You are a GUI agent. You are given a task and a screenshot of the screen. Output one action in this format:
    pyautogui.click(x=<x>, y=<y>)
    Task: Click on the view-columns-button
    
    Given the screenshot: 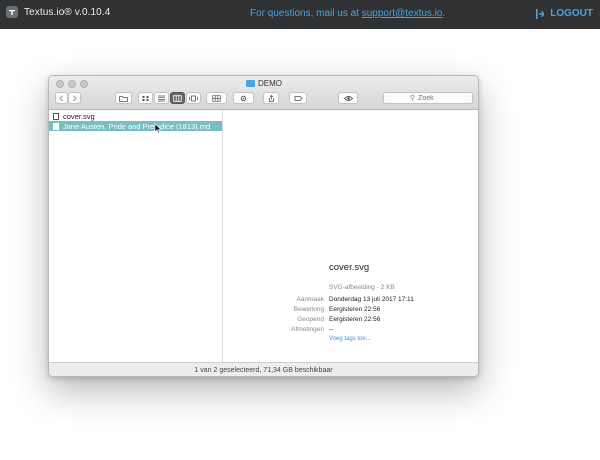 What is the action you would take?
    pyautogui.click(x=177, y=98)
    